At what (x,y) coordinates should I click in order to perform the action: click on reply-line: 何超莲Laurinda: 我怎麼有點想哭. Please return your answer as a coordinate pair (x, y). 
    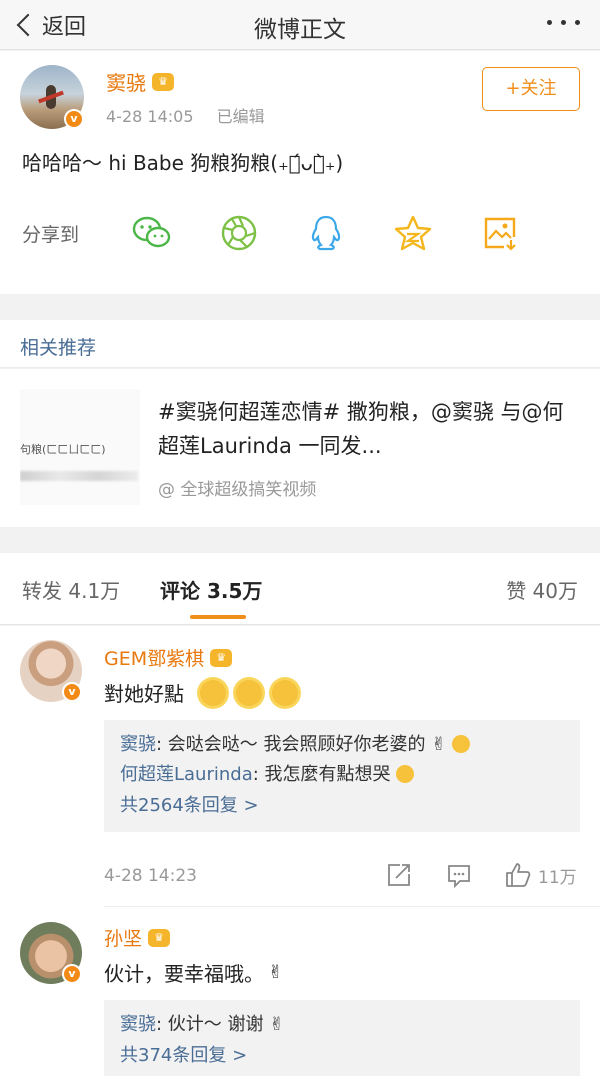
    Looking at the image, I should click on (342, 775).